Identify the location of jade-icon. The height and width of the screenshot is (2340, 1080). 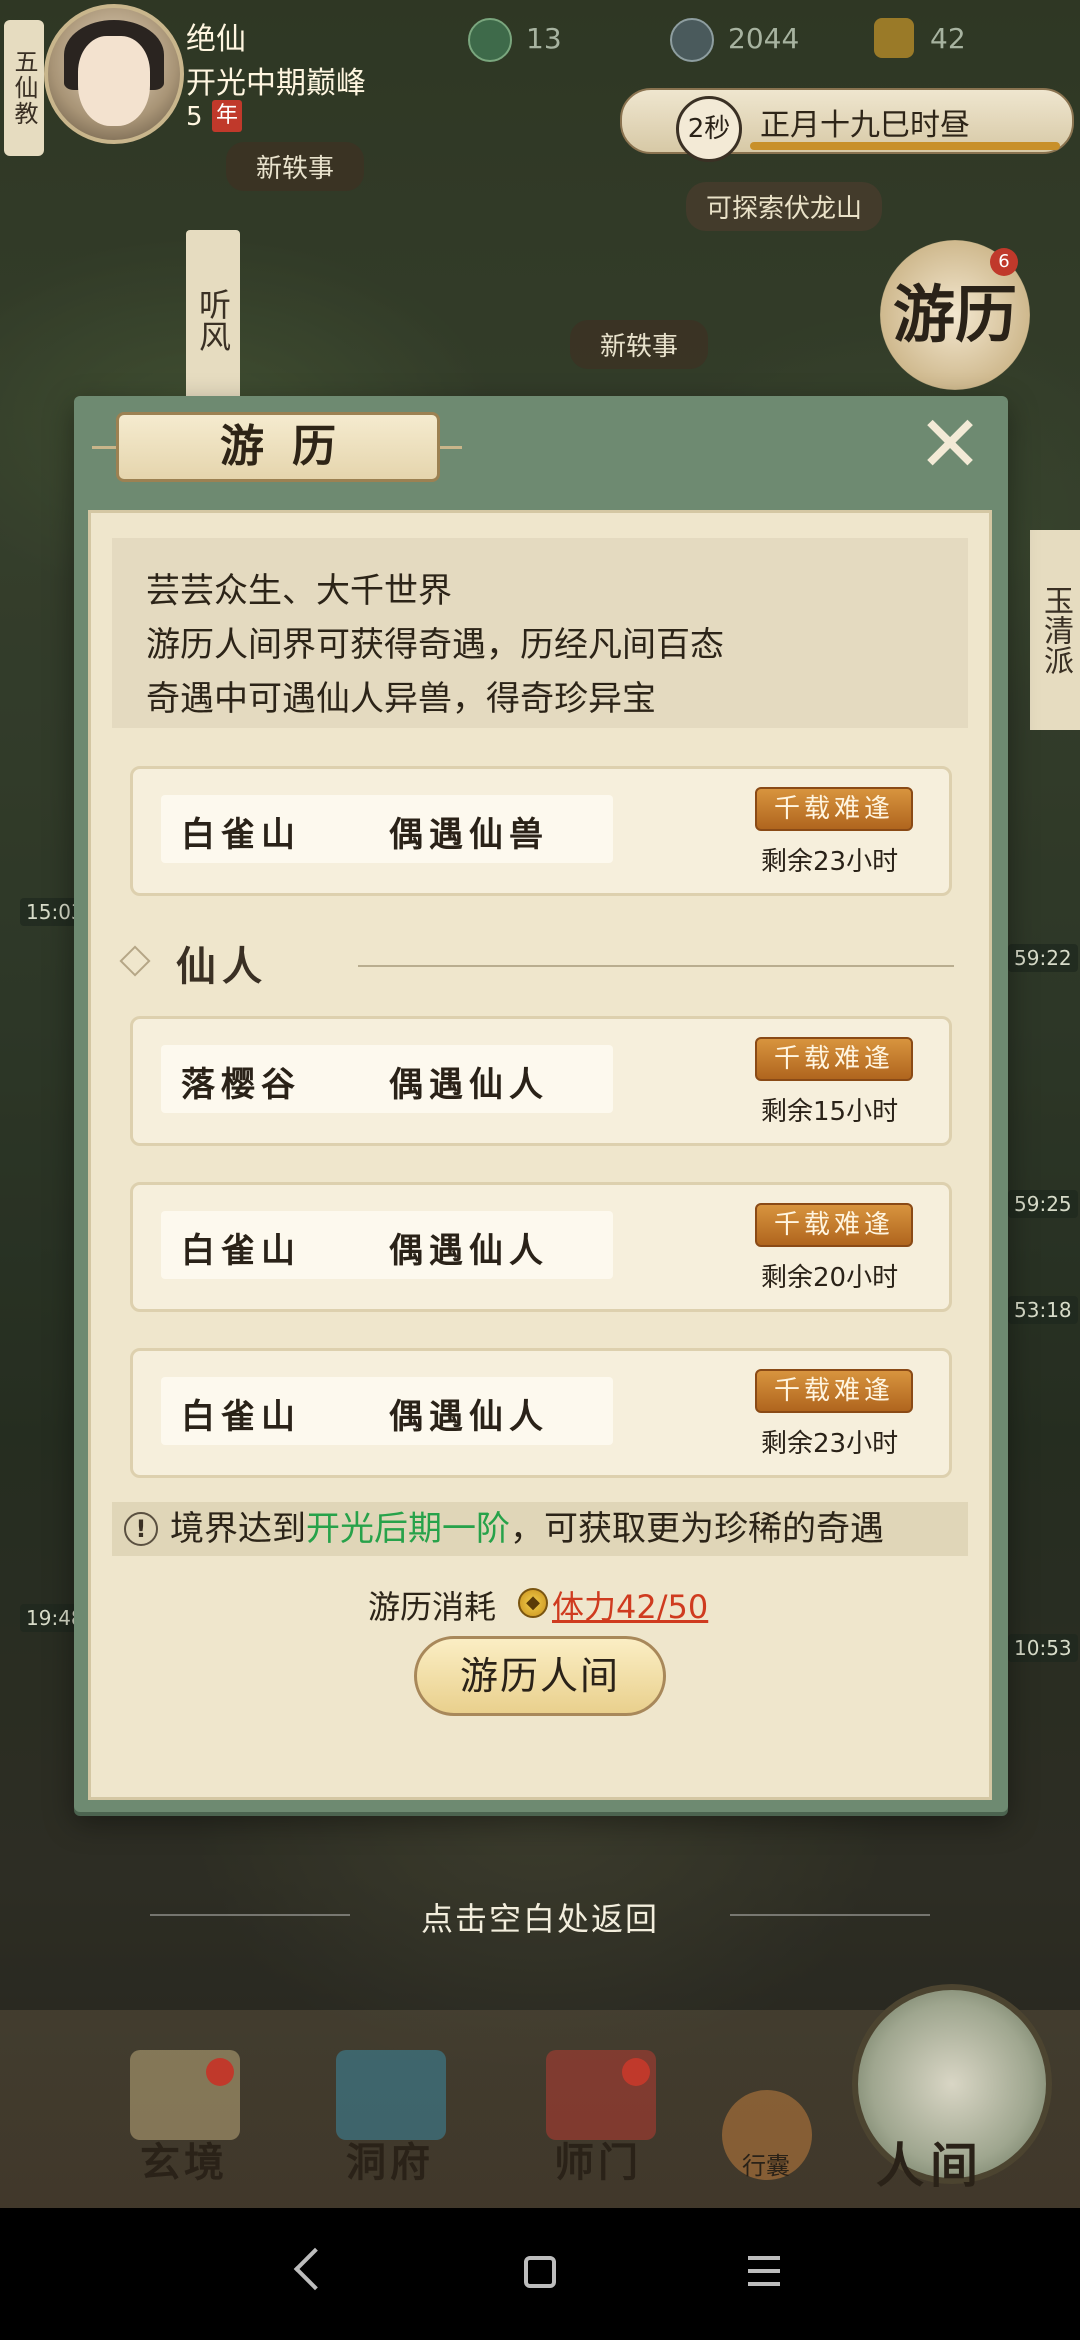
(490, 40).